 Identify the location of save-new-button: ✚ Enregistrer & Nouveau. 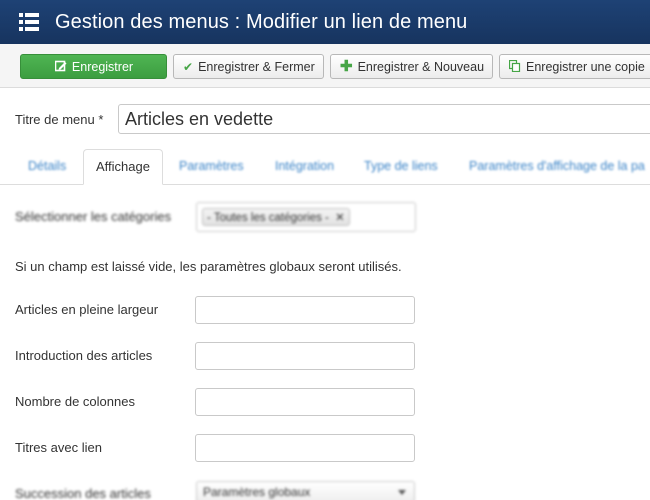
(411, 66).